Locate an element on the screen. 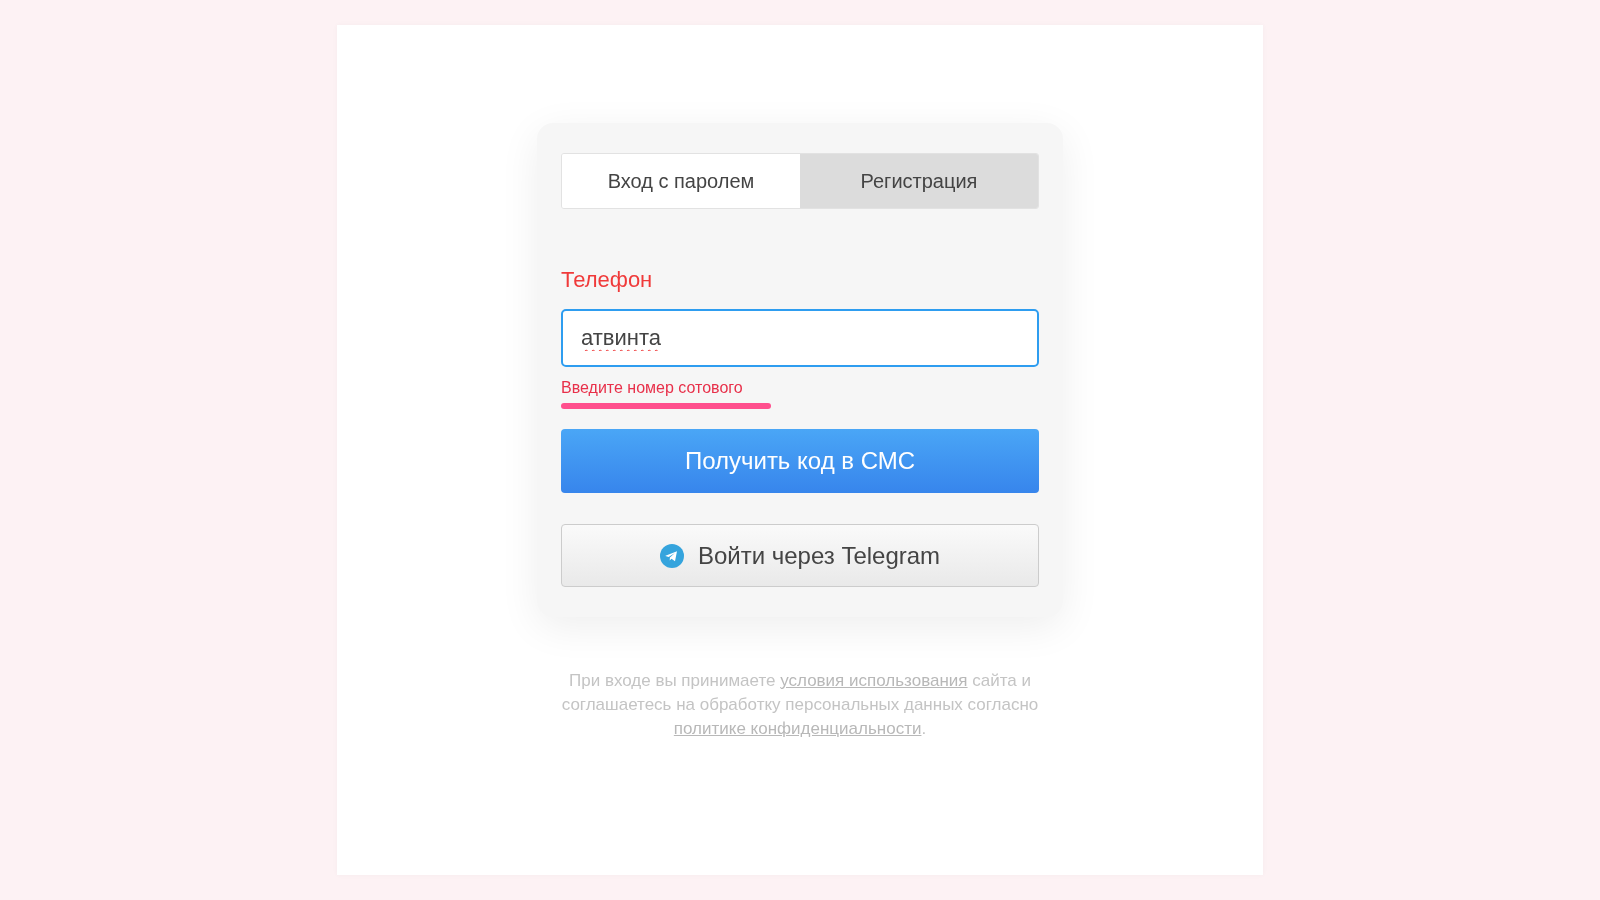 This screenshot has width=1600, height=900. paper-plane-icon is located at coordinates (671, 555).